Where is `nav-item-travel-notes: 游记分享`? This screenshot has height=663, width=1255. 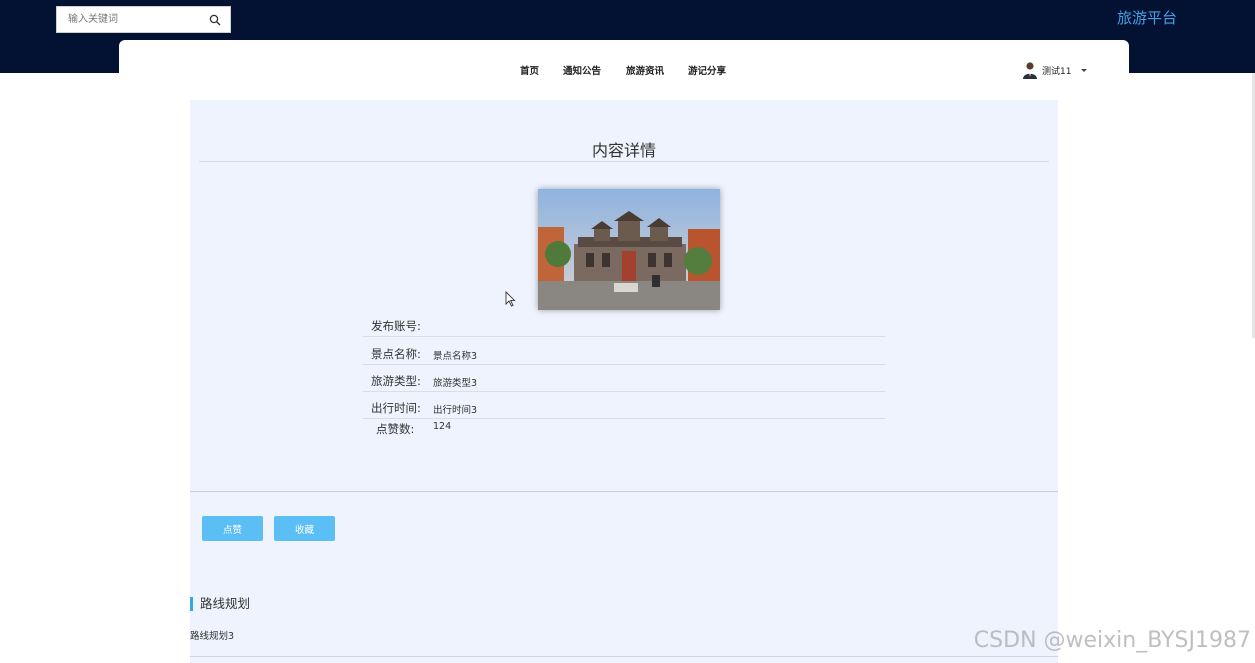 nav-item-travel-notes: 游记分享 is located at coordinates (707, 70).